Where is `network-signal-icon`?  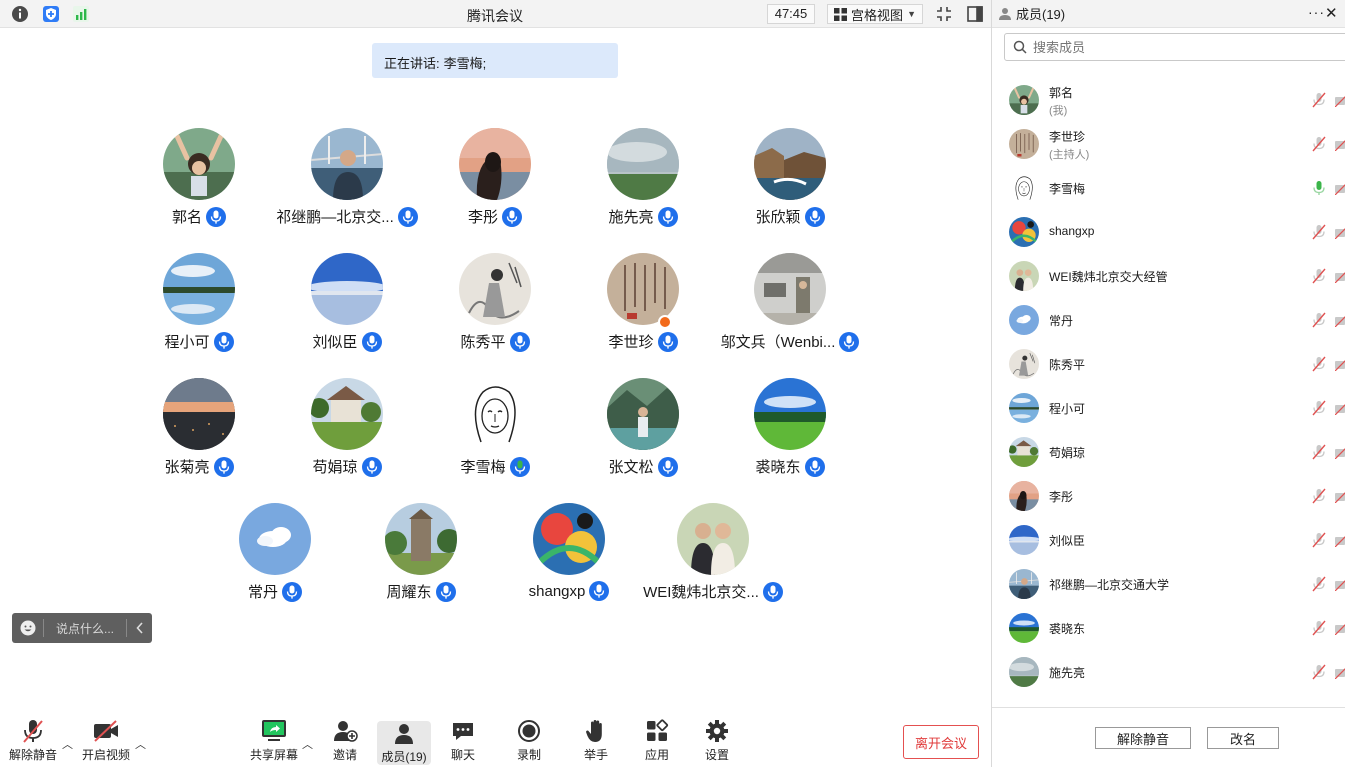 network-signal-icon is located at coordinates (81, 14).